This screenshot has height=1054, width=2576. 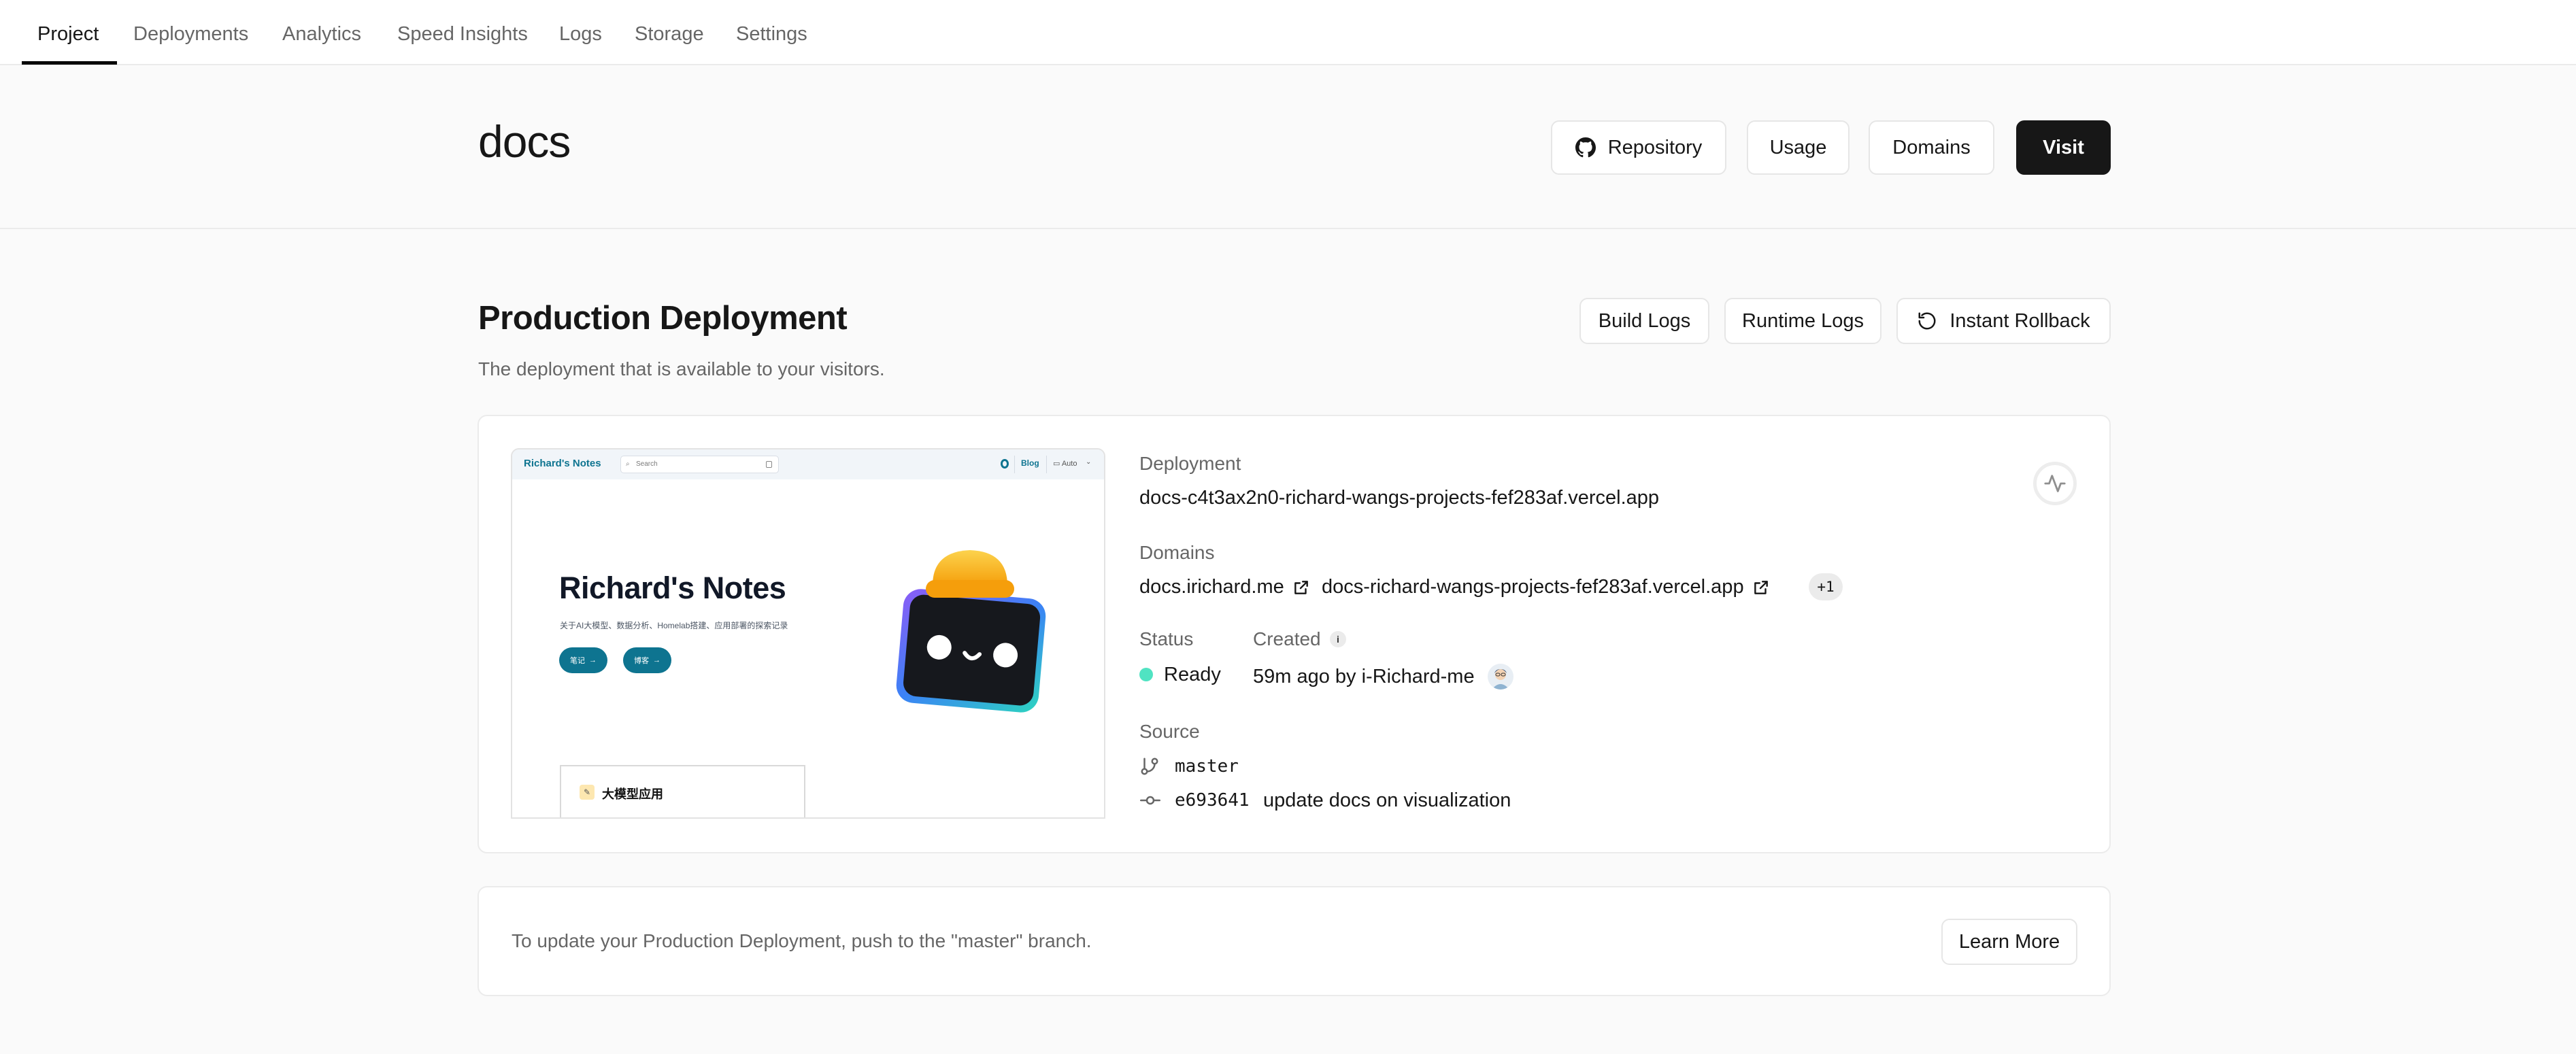 What do you see at coordinates (672, 588) in the screenshot?
I see `preview-hero-title: Richard's Notes` at bounding box center [672, 588].